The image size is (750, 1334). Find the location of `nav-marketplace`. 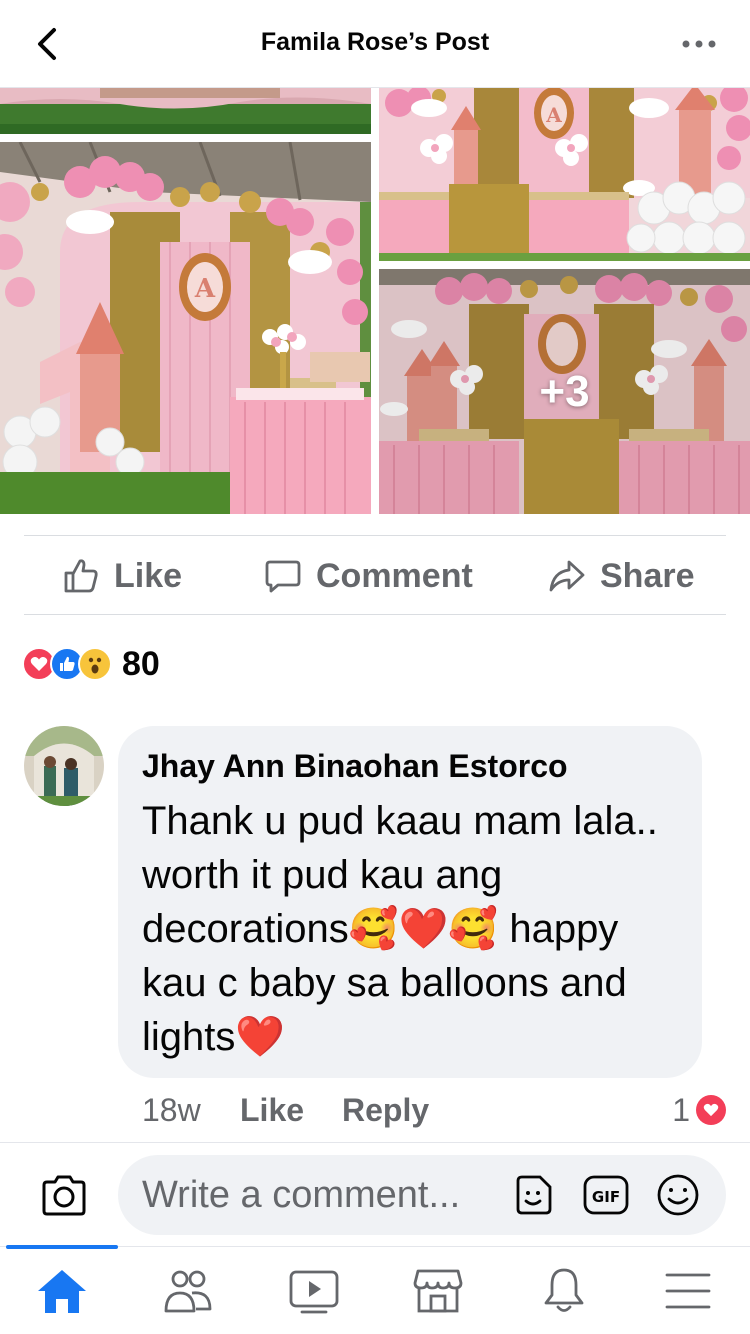

nav-marketplace is located at coordinates (438, 1291).